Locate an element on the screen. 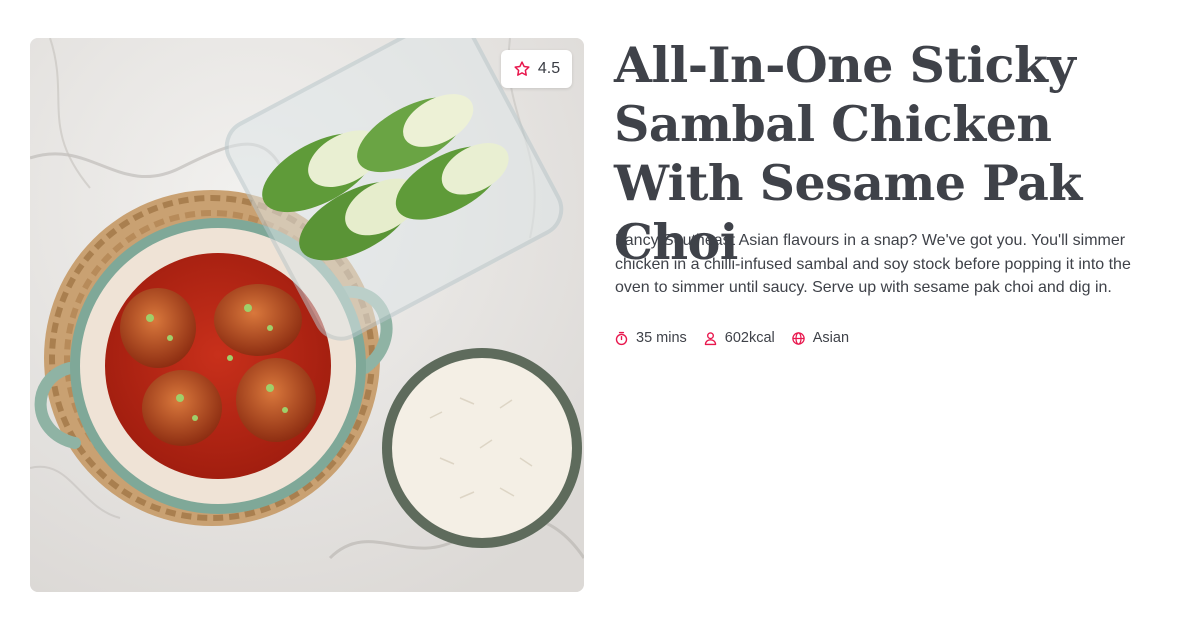 The image size is (1200, 630). meta-cuisine: Asian is located at coordinates (820, 338).